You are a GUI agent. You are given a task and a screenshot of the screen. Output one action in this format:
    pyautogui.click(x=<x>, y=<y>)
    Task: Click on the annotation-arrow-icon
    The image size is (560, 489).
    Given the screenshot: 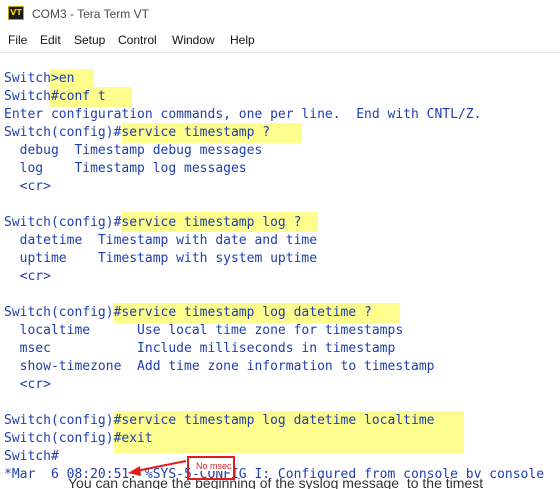 What is the action you would take?
    pyautogui.click(x=157, y=468)
    